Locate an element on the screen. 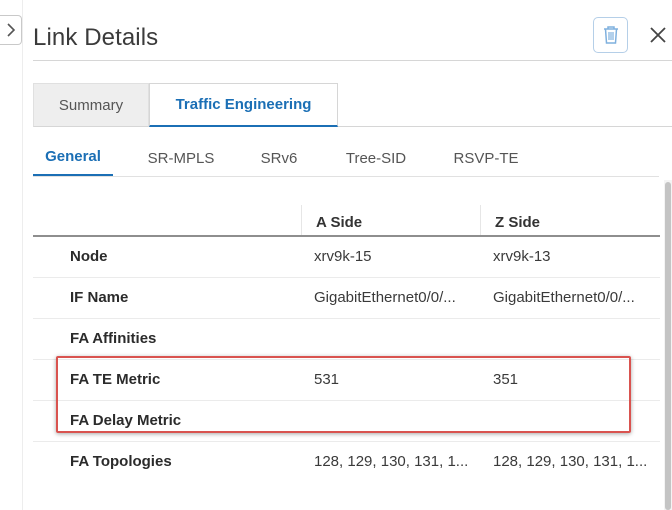 The height and width of the screenshot is (510, 672). table-row-node: Node xrv9k-15 xrv9k-13 is located at coordinates (346, 257).